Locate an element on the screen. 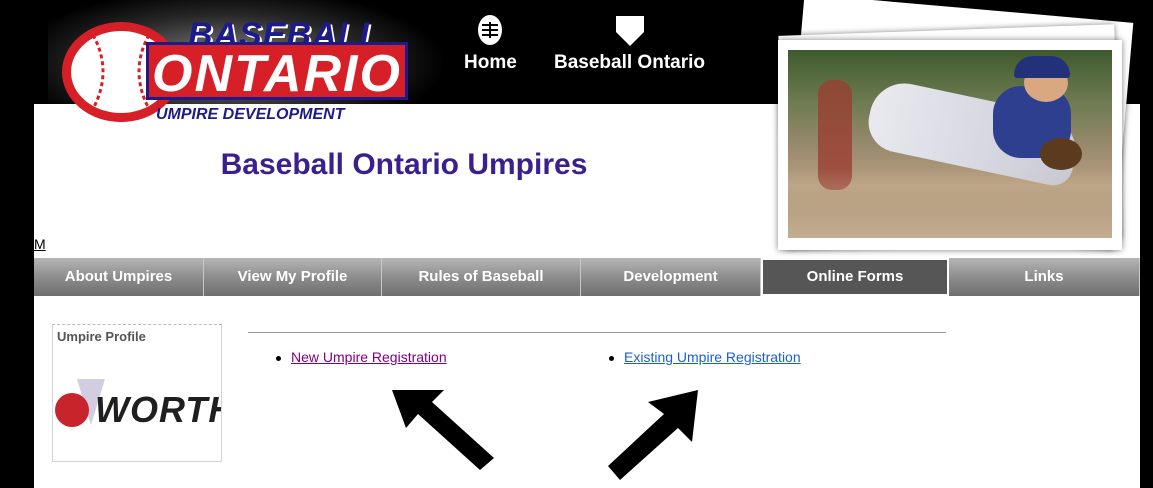  dust-cloud is located at coordinates (950, 203).